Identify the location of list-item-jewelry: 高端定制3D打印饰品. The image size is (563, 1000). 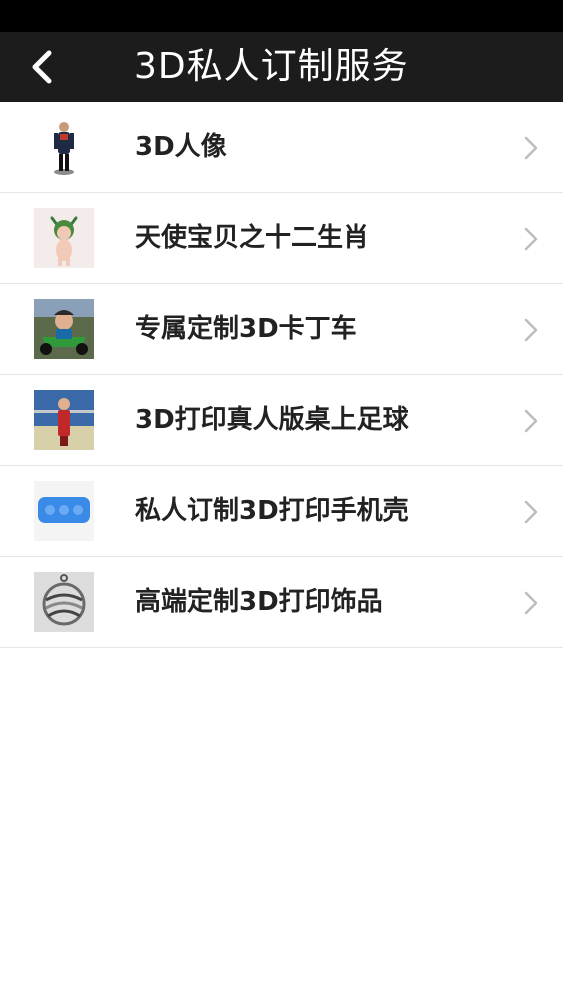
(281, 602).